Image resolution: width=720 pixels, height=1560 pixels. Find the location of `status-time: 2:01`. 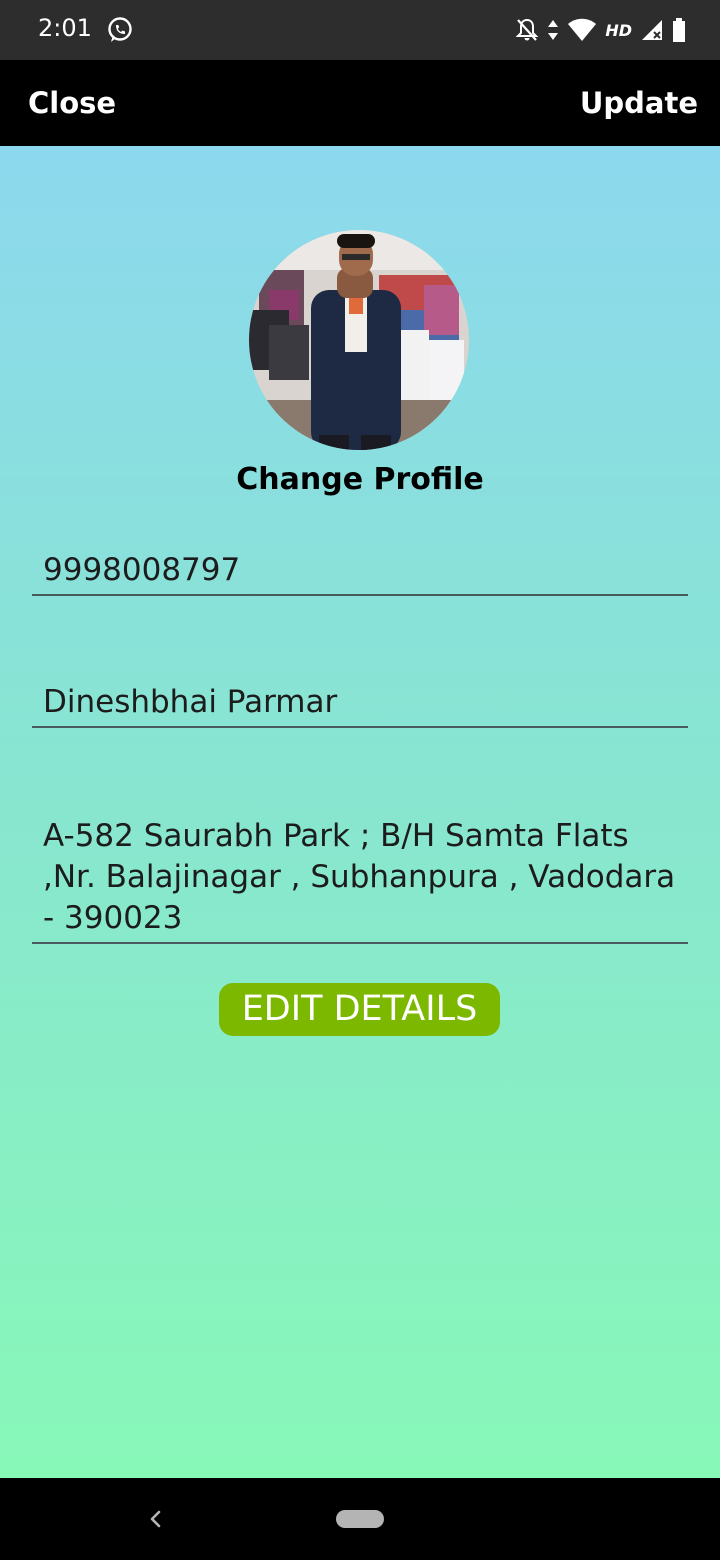

status-time: 2:01 is located at coordinates (65, 28).